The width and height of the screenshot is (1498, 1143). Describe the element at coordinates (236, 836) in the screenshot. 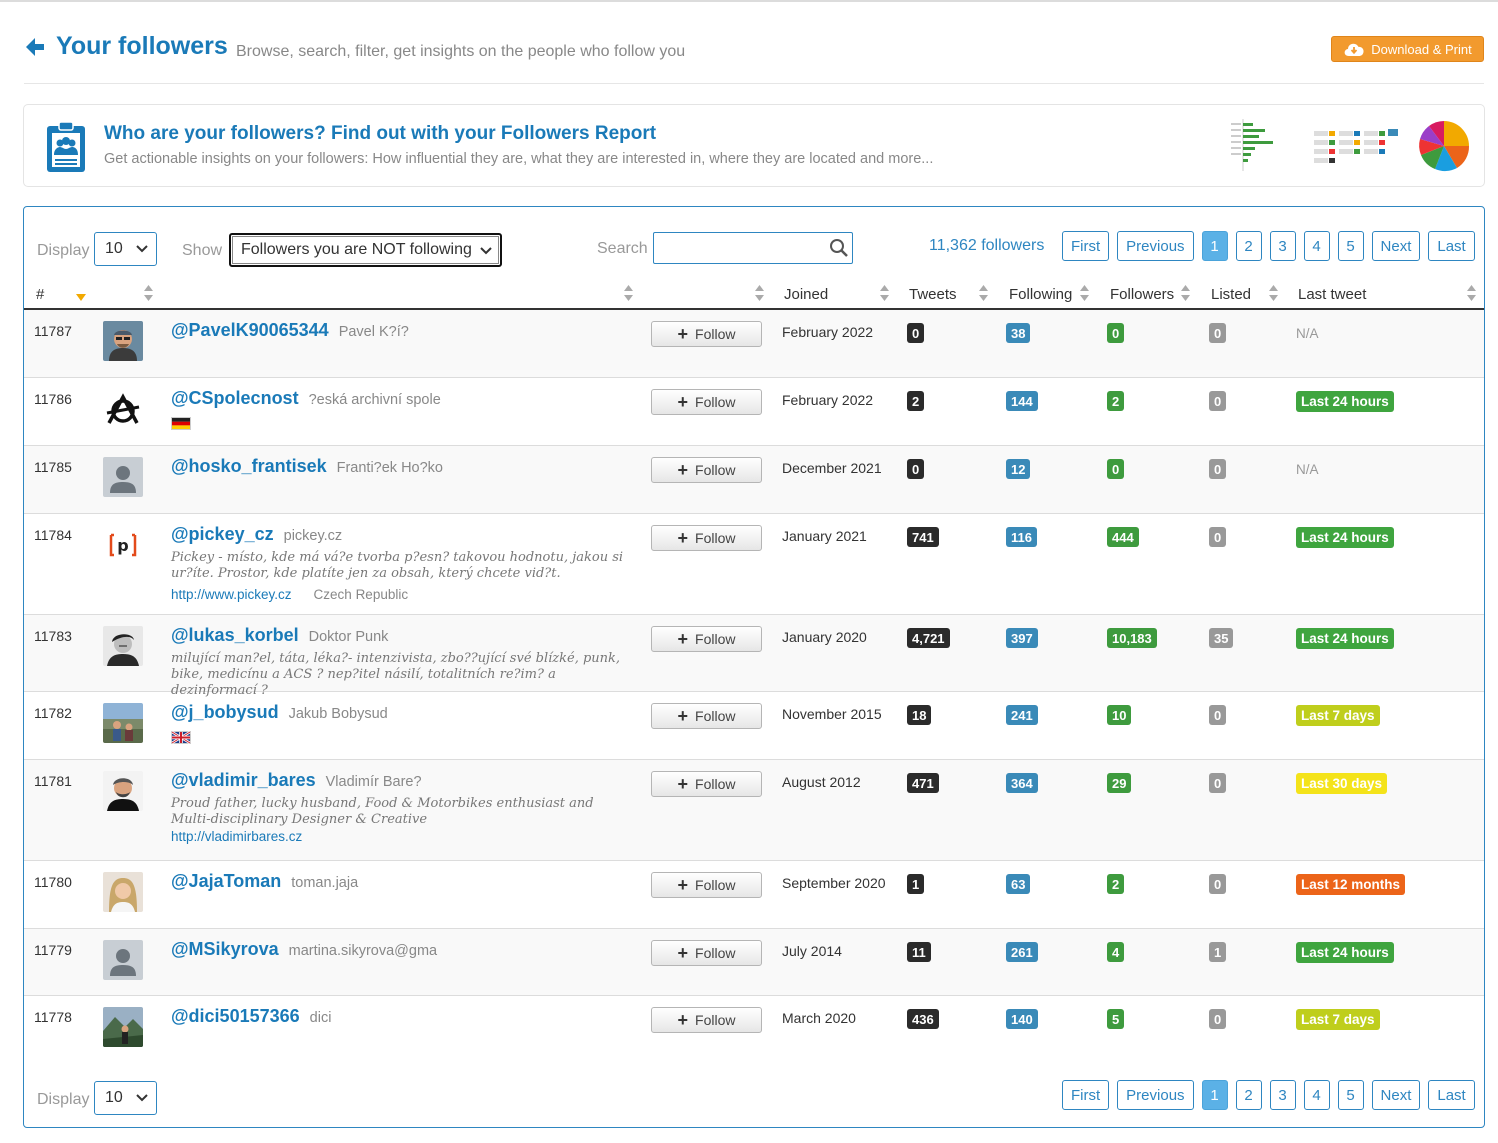

I see `follower-website-link: http://vladimirbares.cz` at that location.